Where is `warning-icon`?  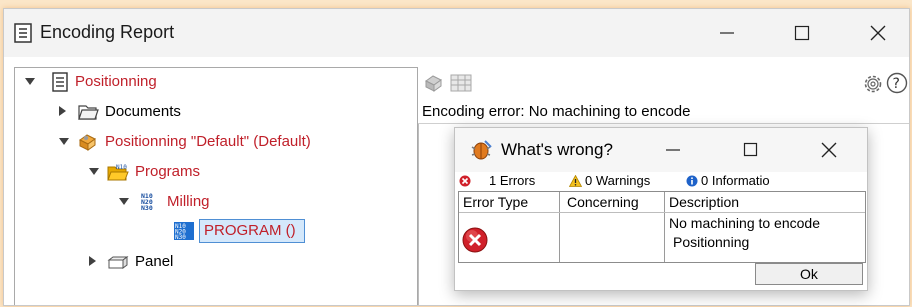
warning-icon is located at coordinates (575, 181).